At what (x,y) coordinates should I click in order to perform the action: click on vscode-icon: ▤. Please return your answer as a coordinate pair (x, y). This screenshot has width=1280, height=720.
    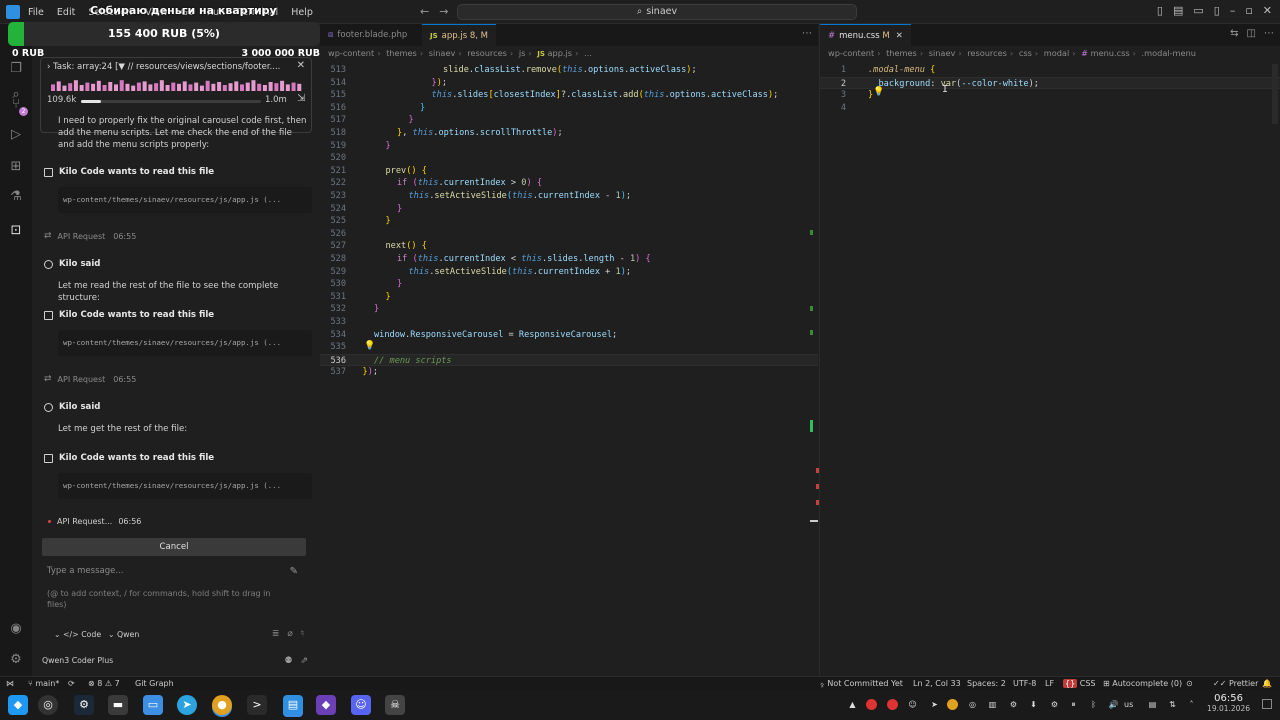
    Looking at the image, I should click on (293, 705).